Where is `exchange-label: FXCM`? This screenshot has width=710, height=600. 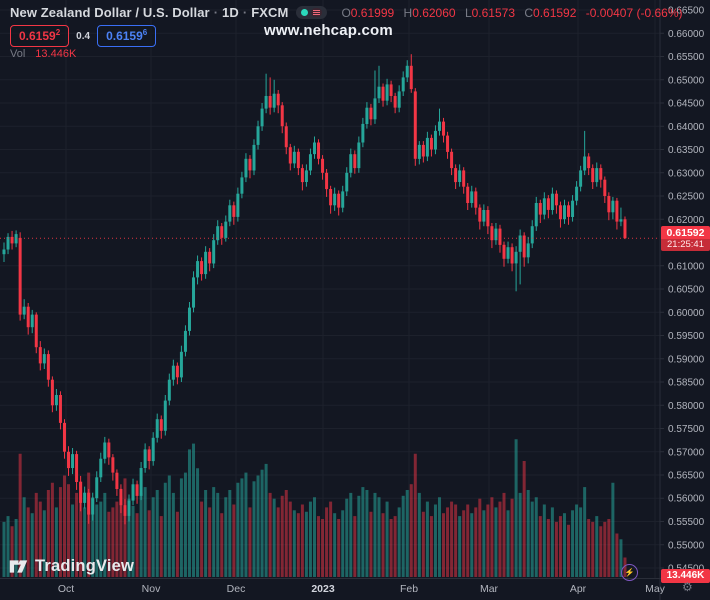 exchange-label: FXCM is located at coordinates (269, 12).